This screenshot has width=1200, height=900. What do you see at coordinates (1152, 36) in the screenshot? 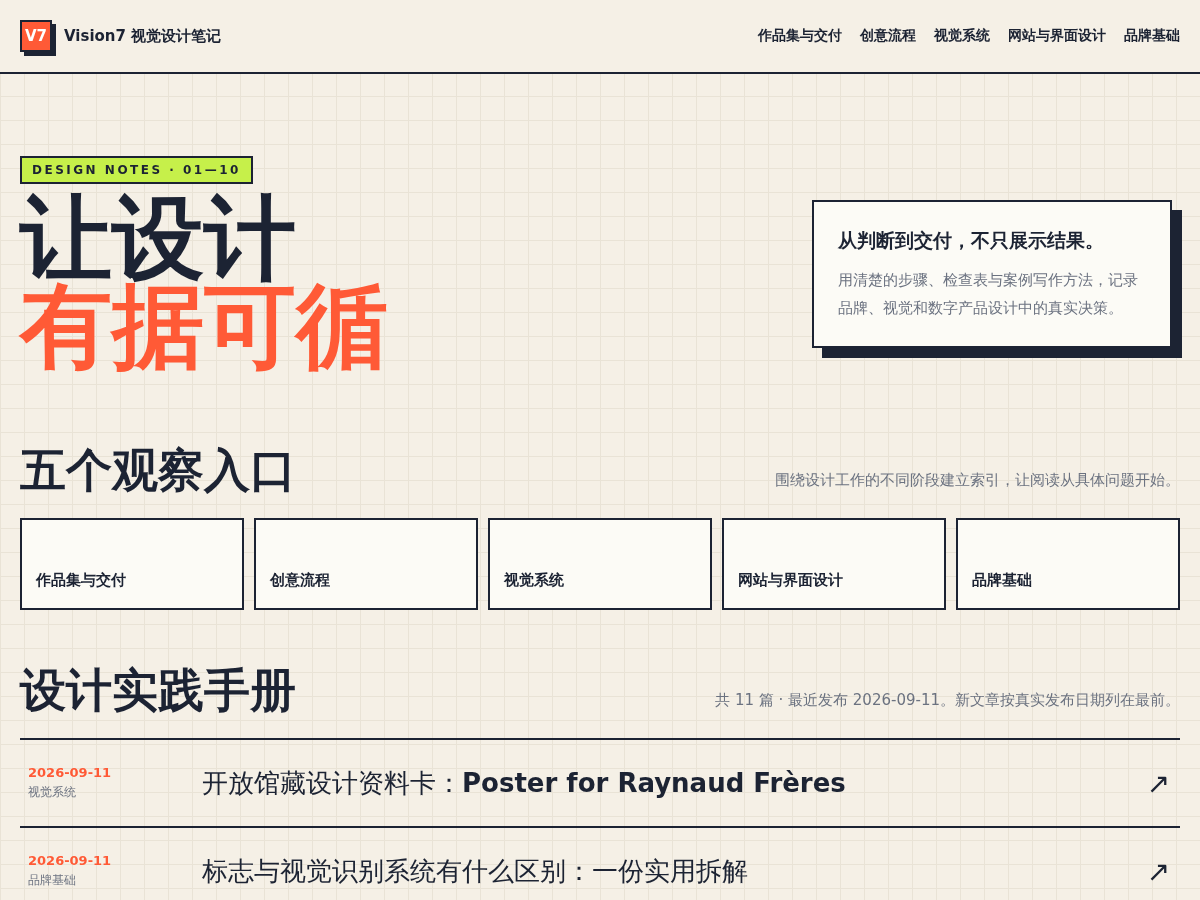
I see `nav-link: 品牌基础` at bounding box center [1152, 36].